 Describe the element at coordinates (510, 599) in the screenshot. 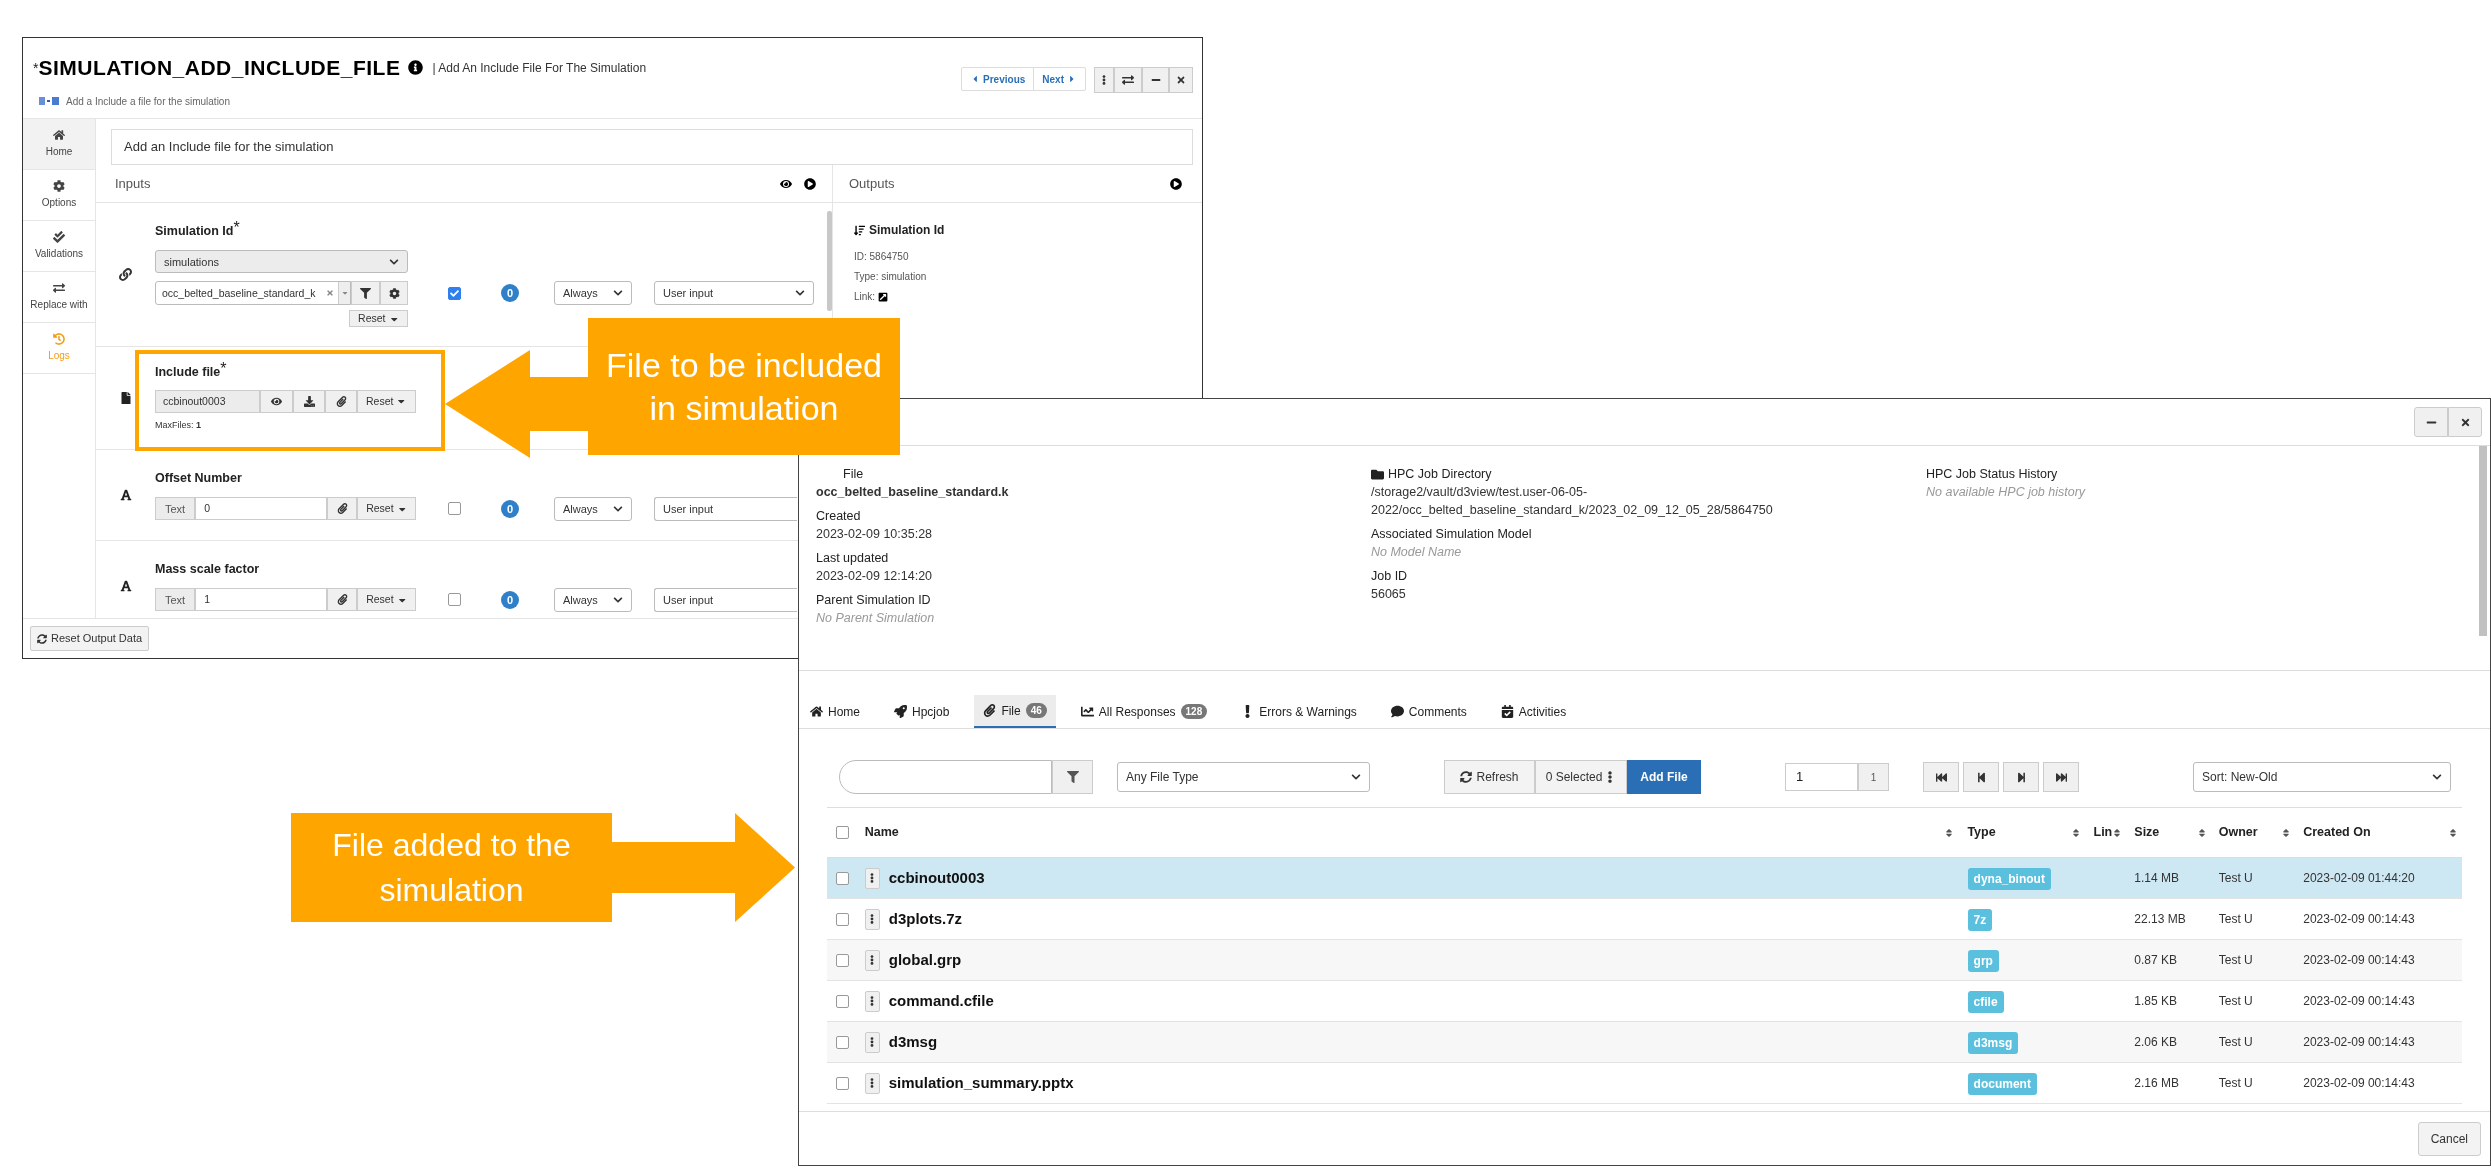

I see `count-badge: 0` at that location.